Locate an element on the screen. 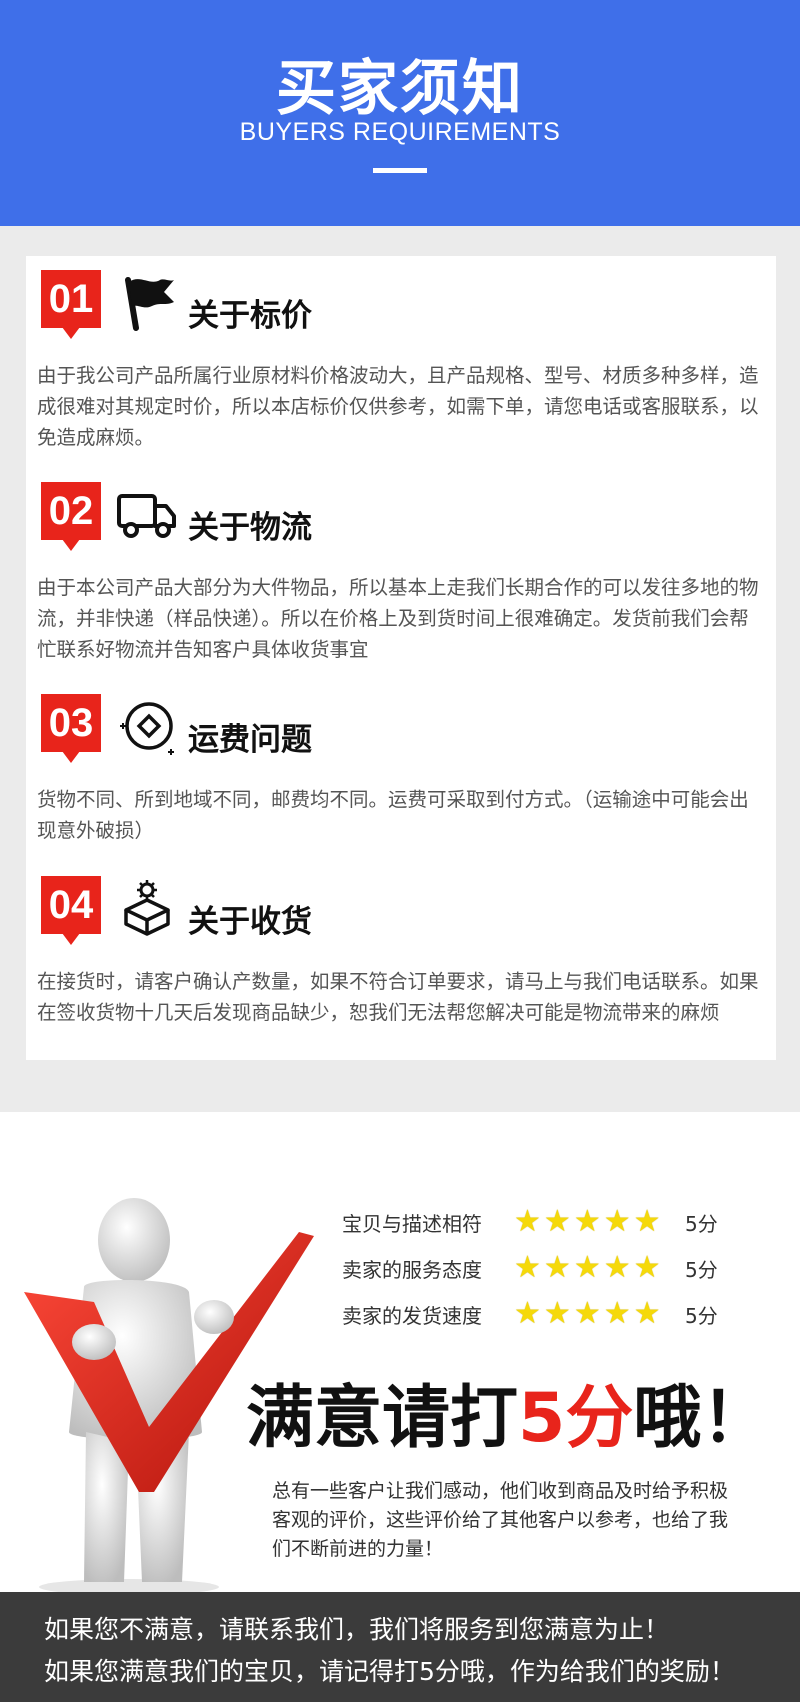 The width and height of the screenshot is (800, 1702). rating-row: 卖家的服务态度 ★ ★ ★ ★ ★ 5分 is located at coordinates (557, 1268).